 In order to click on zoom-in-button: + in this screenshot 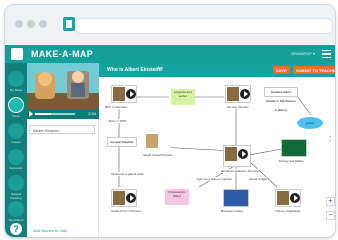, I will do `click(330, 201)`.